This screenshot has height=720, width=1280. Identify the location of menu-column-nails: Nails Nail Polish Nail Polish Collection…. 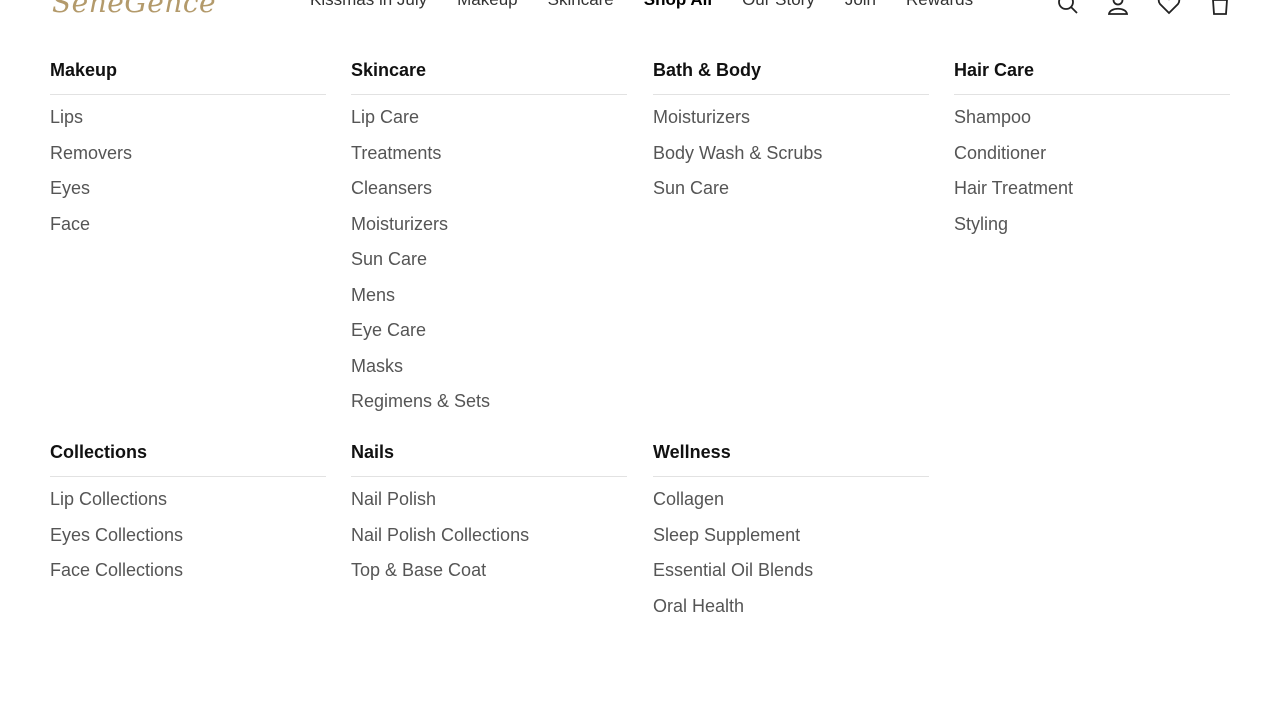
(489, 517).